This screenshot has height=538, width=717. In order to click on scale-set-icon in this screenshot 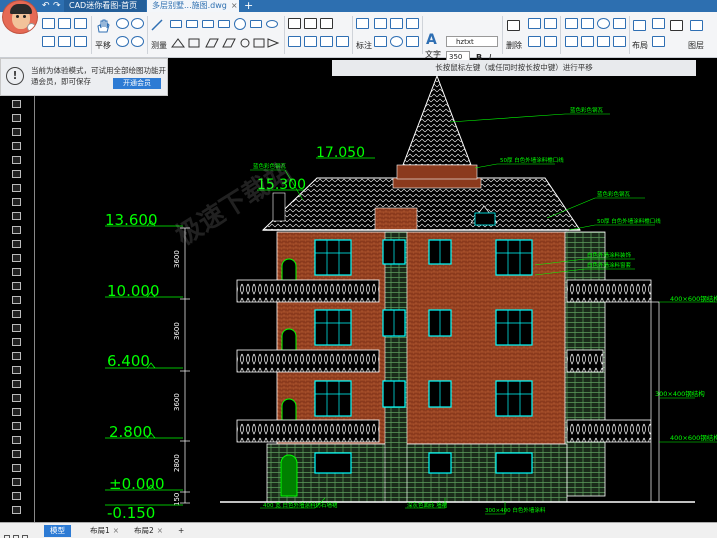, I will do `click(16, 384)`.